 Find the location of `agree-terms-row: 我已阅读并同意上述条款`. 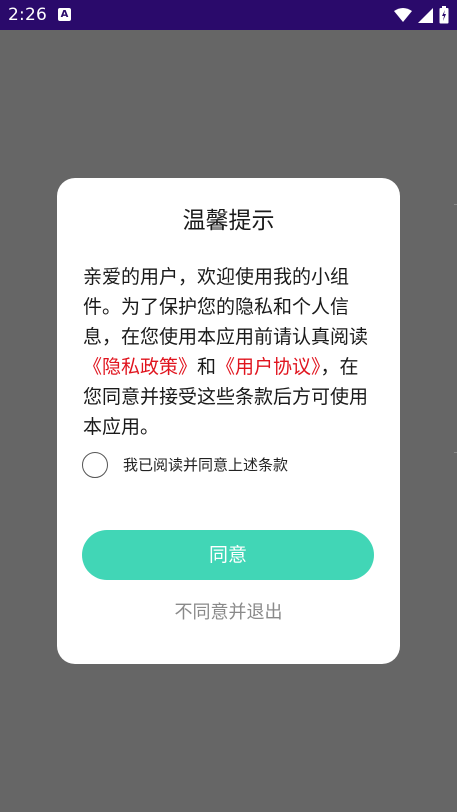

agree-terms-row: 我已阅读并同意上述条款 is located at coordinates (185, 465).